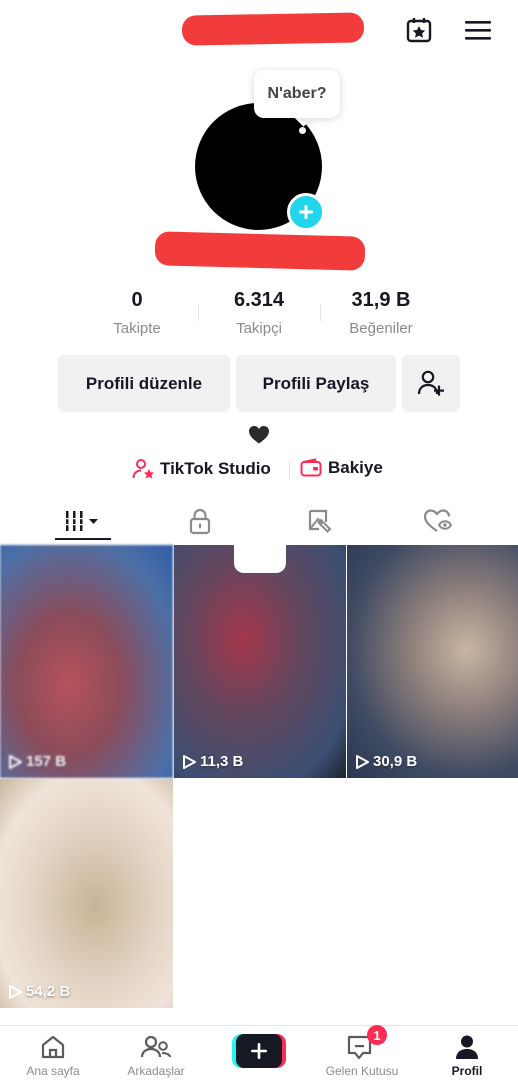 The image size is (518, 1081). I want to click on add-photo-button, so click(306, 212).